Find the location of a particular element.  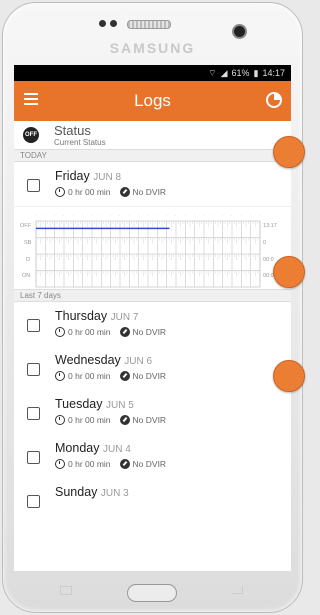

back-icon is located at coordinates (237, 590).